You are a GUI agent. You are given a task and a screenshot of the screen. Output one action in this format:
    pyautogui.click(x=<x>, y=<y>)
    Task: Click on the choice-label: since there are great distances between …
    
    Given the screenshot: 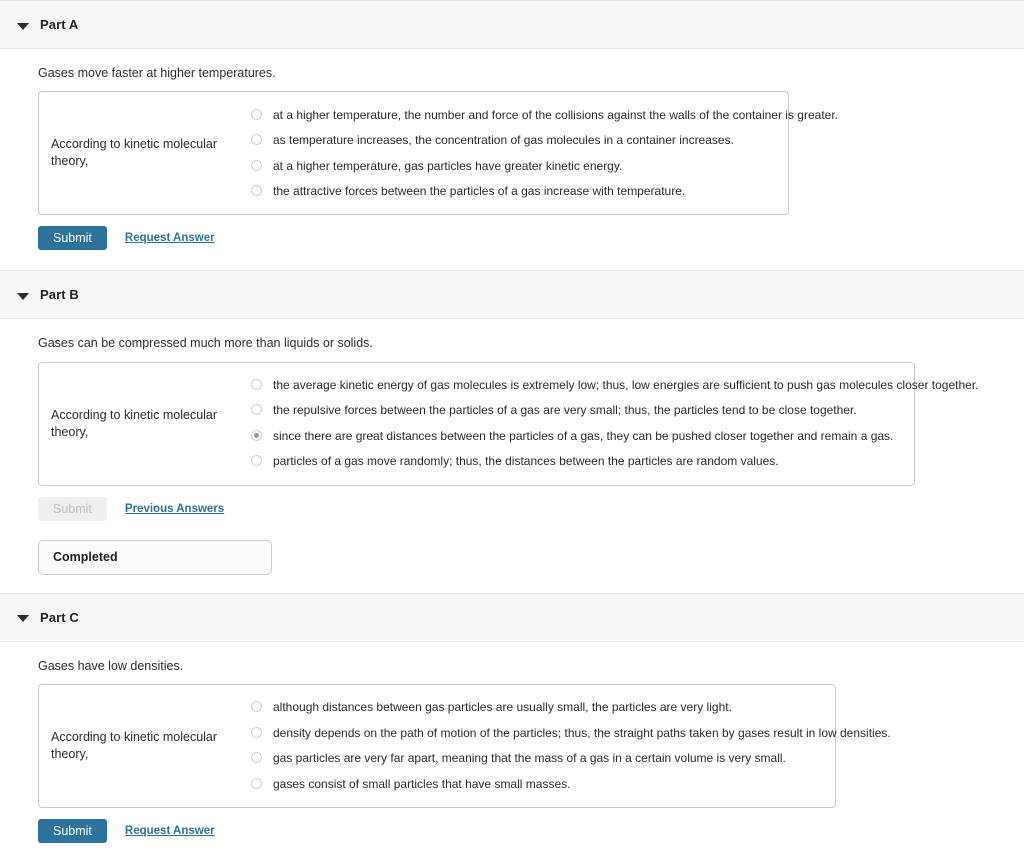 What is the action you would take?
    pyautogui.click(x=583, y=435)
    